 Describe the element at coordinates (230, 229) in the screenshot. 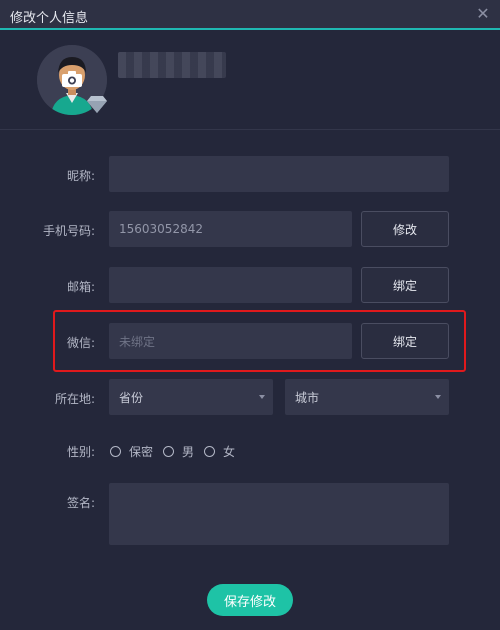

I see `phone-input: 15603052842` at that location.